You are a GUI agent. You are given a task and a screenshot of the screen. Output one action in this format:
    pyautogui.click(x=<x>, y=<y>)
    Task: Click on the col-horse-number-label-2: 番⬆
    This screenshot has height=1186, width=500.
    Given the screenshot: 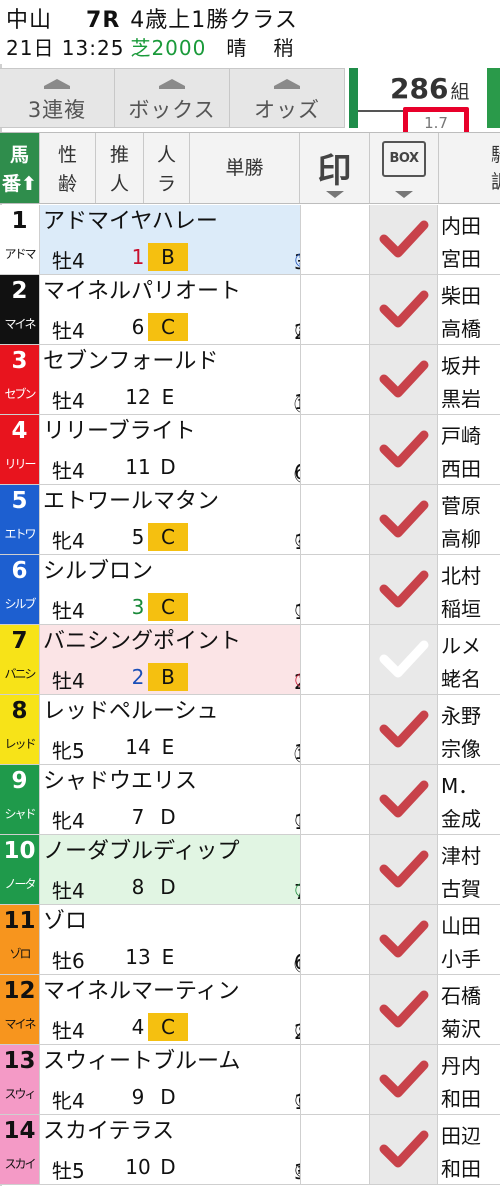 What is the action you would take?
    pyautogui.click(x=19, y=184)
    